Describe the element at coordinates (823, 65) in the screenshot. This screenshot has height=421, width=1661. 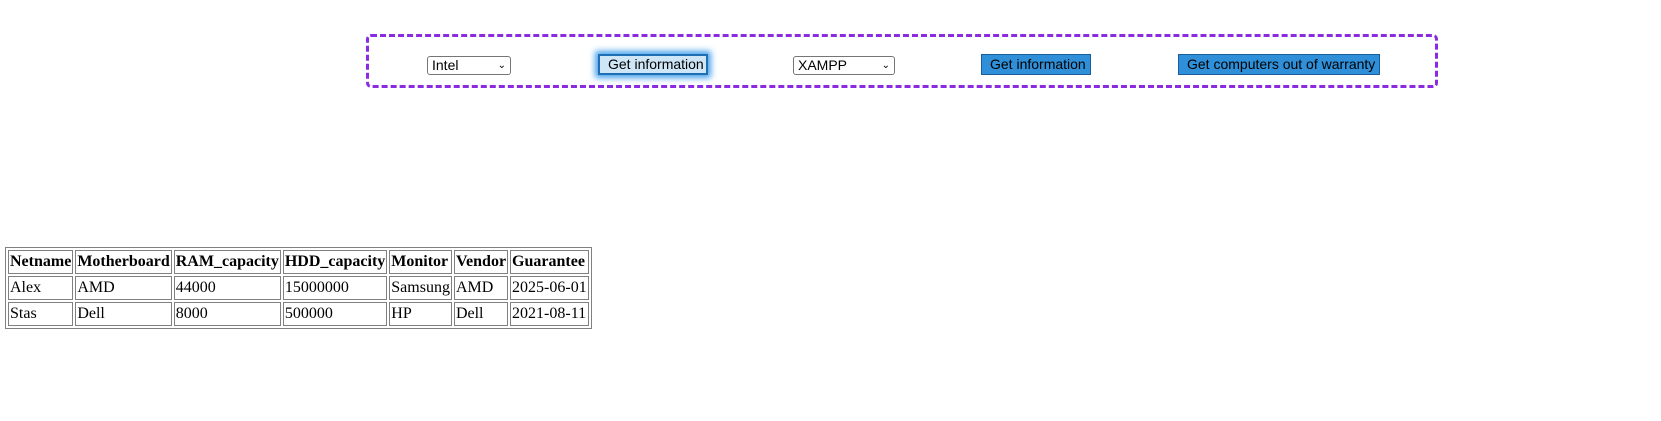
I see `server-select-value: XAMPP` at that location.